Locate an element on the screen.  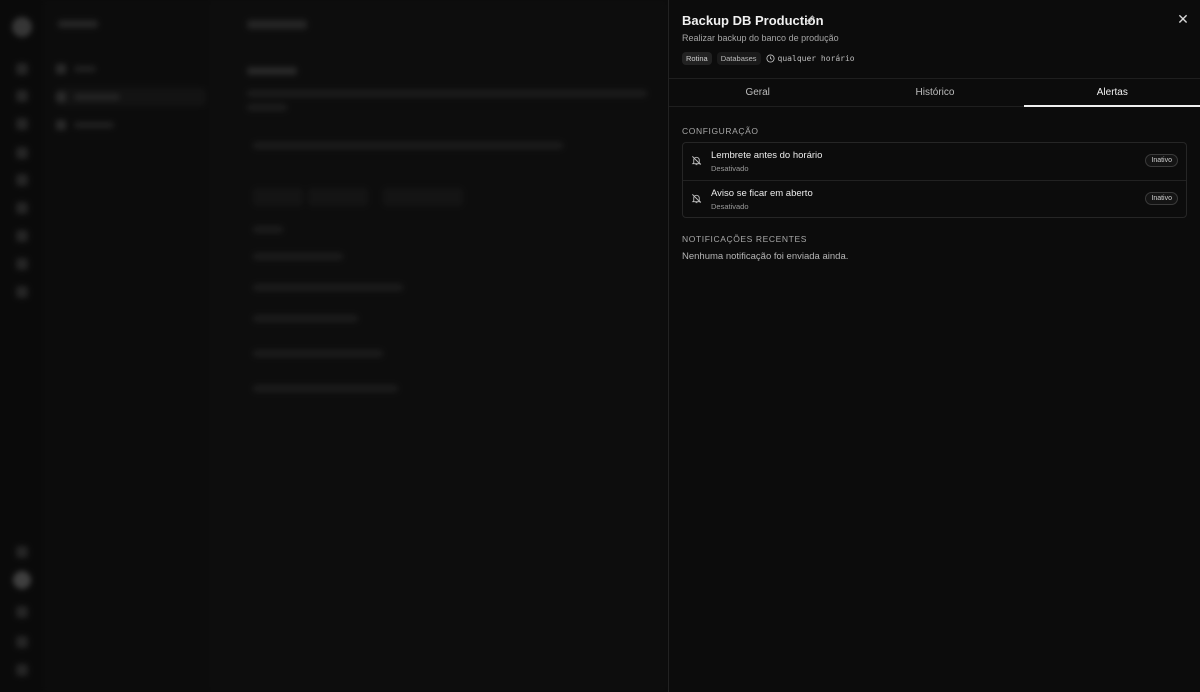
clock-icon is located at coordinates (770, 58).